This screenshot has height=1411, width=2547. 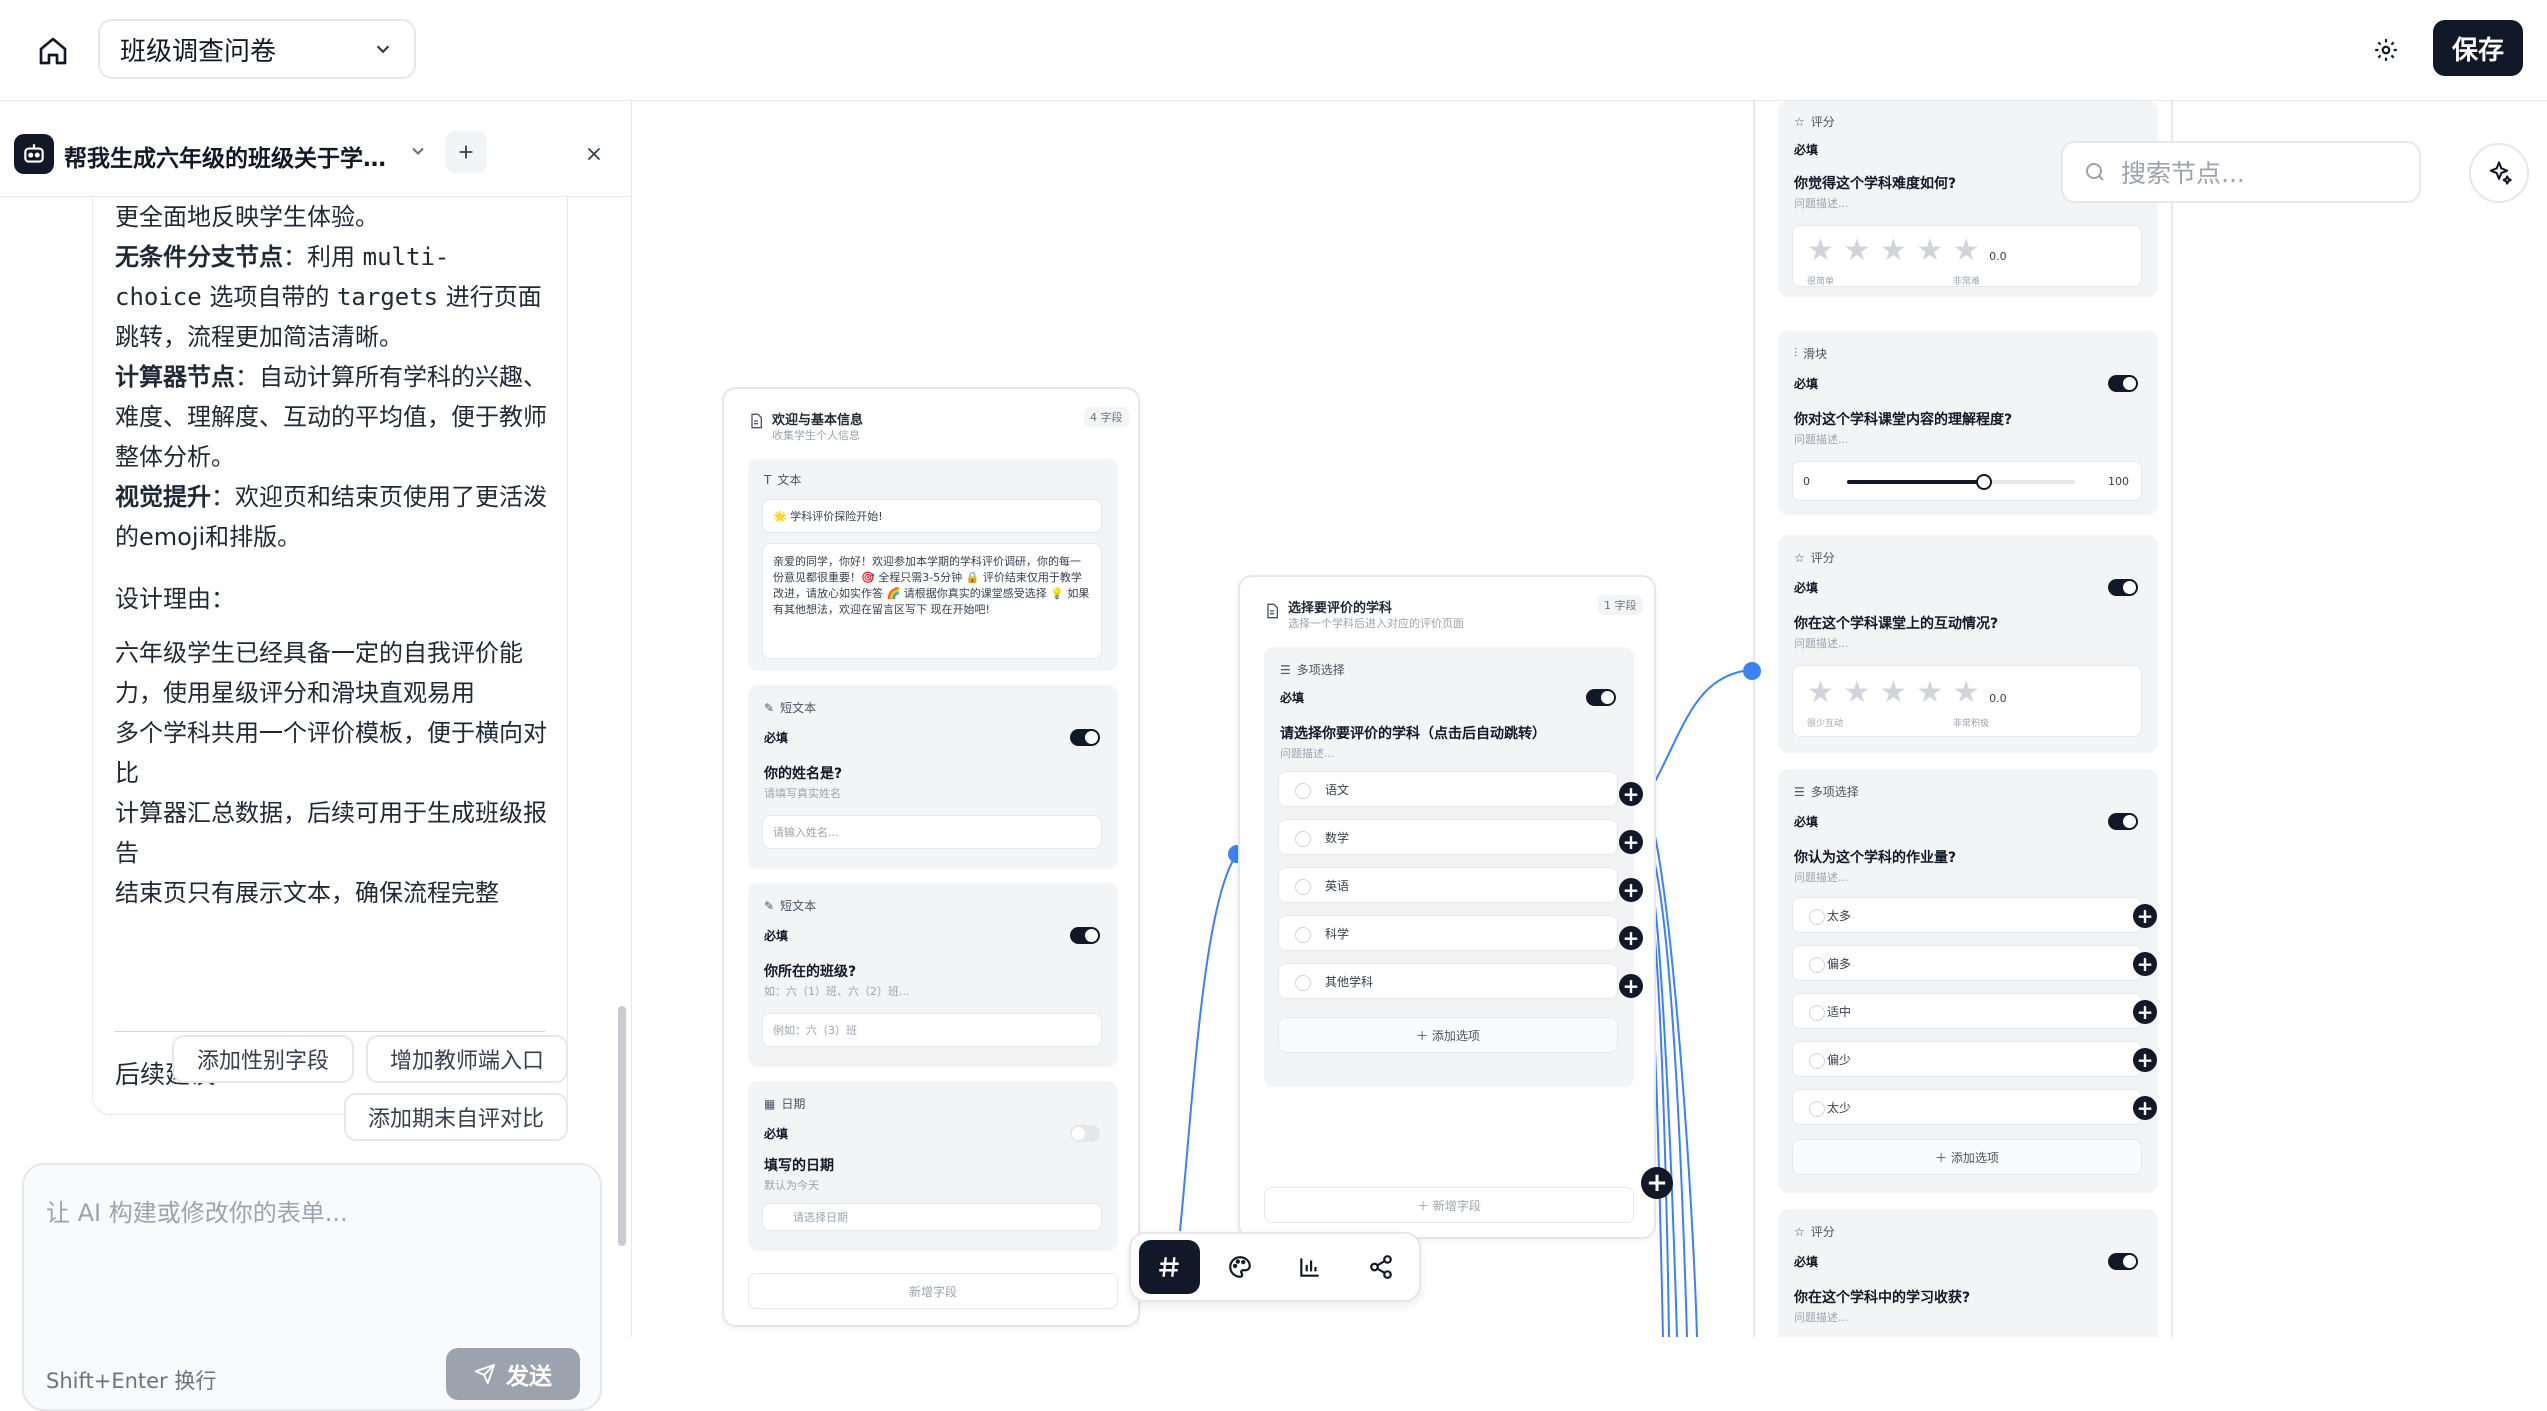 I want to click on slider-track, so click(x=1961, y=482).